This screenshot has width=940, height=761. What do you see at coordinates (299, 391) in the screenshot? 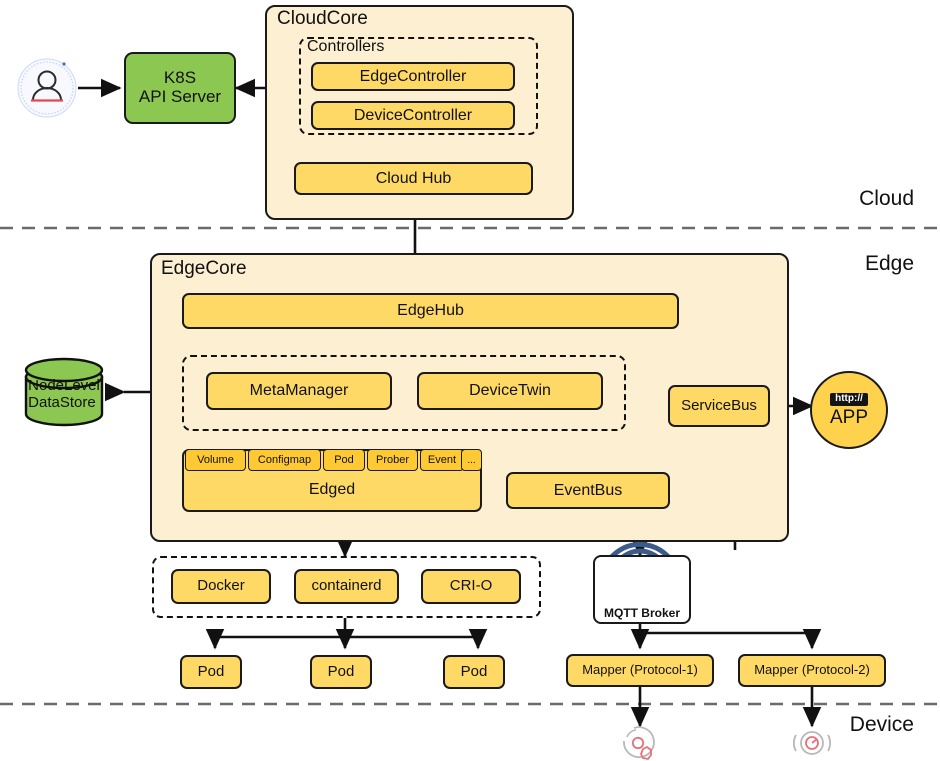
I see `metamanager-box: MetaManager` at bounding box center [299, 391].